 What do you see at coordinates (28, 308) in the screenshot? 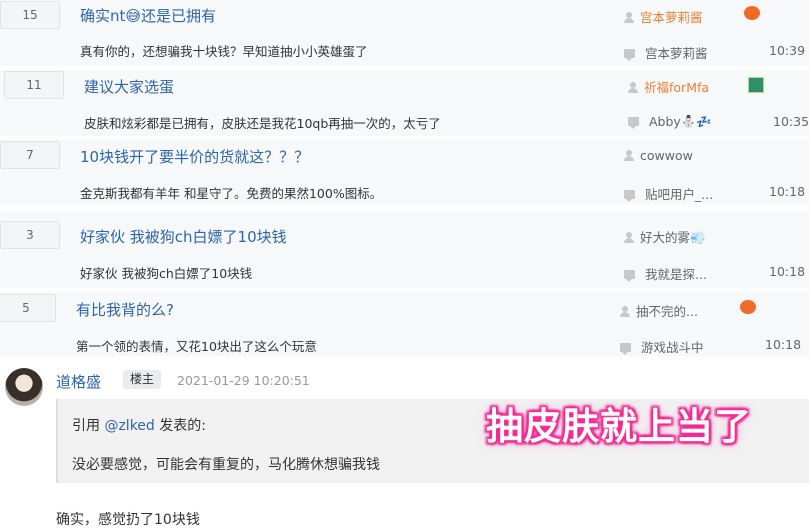
I see `reply-count: 5` at bounding box center [28, 308].